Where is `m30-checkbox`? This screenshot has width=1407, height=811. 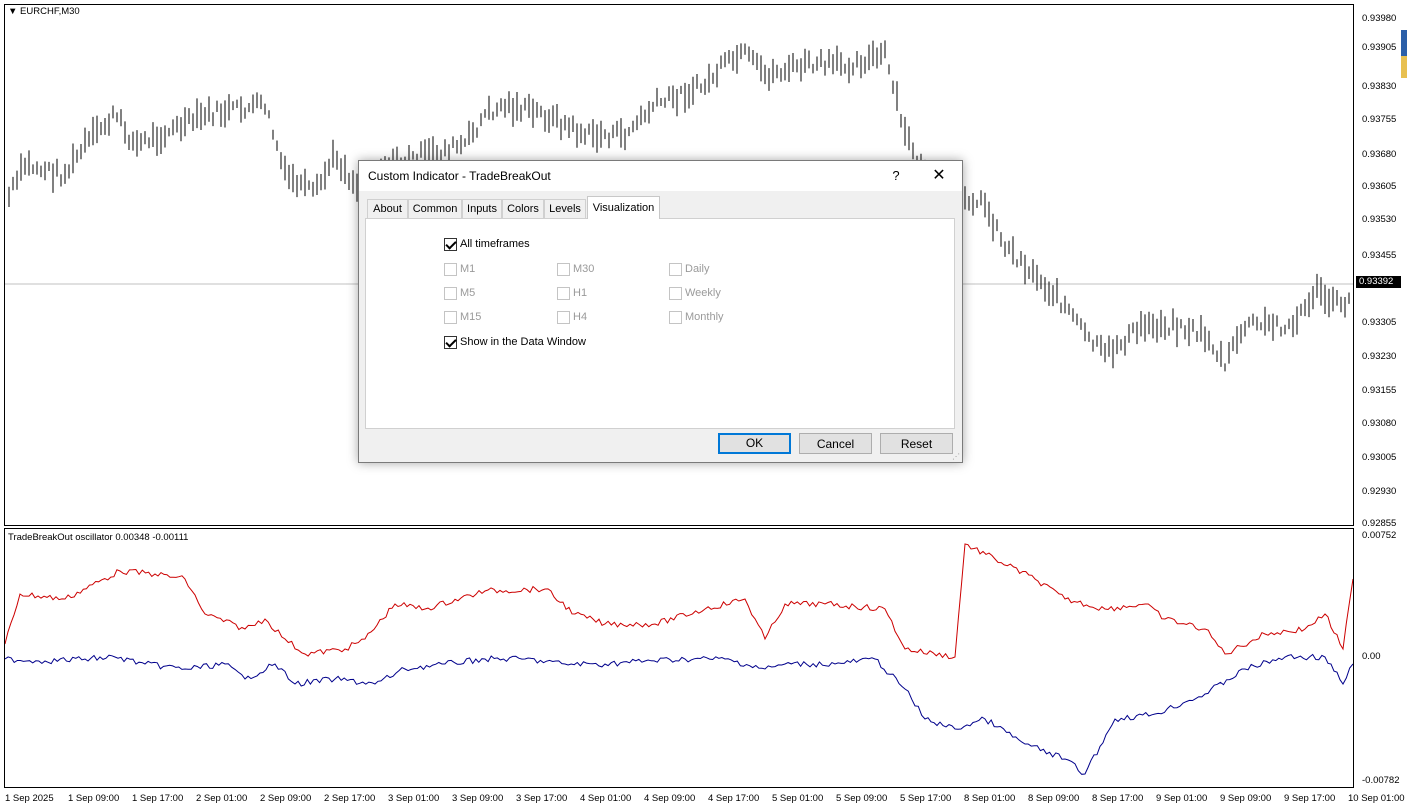
m30-checkbox is located at coordinates (563, 269).